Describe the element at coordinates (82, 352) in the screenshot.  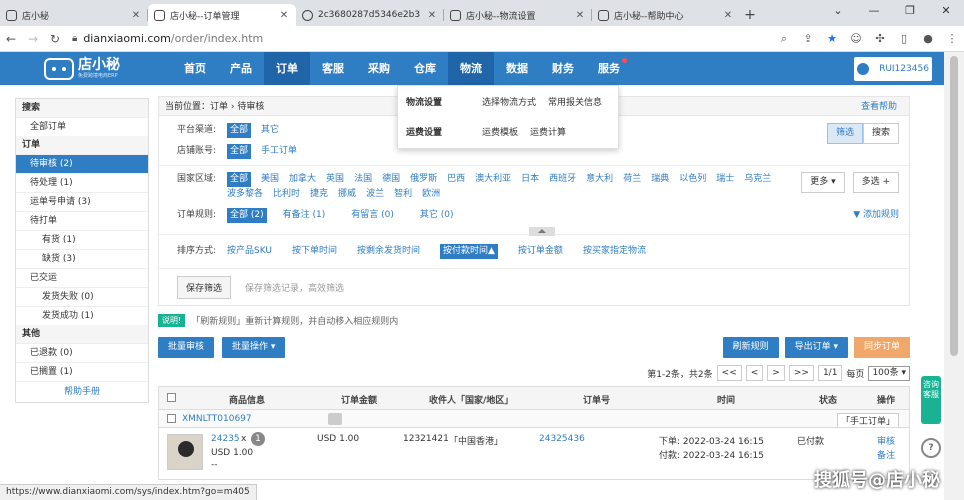
I see `sidebar-item-refunded: 已退款 (0)` at that location.